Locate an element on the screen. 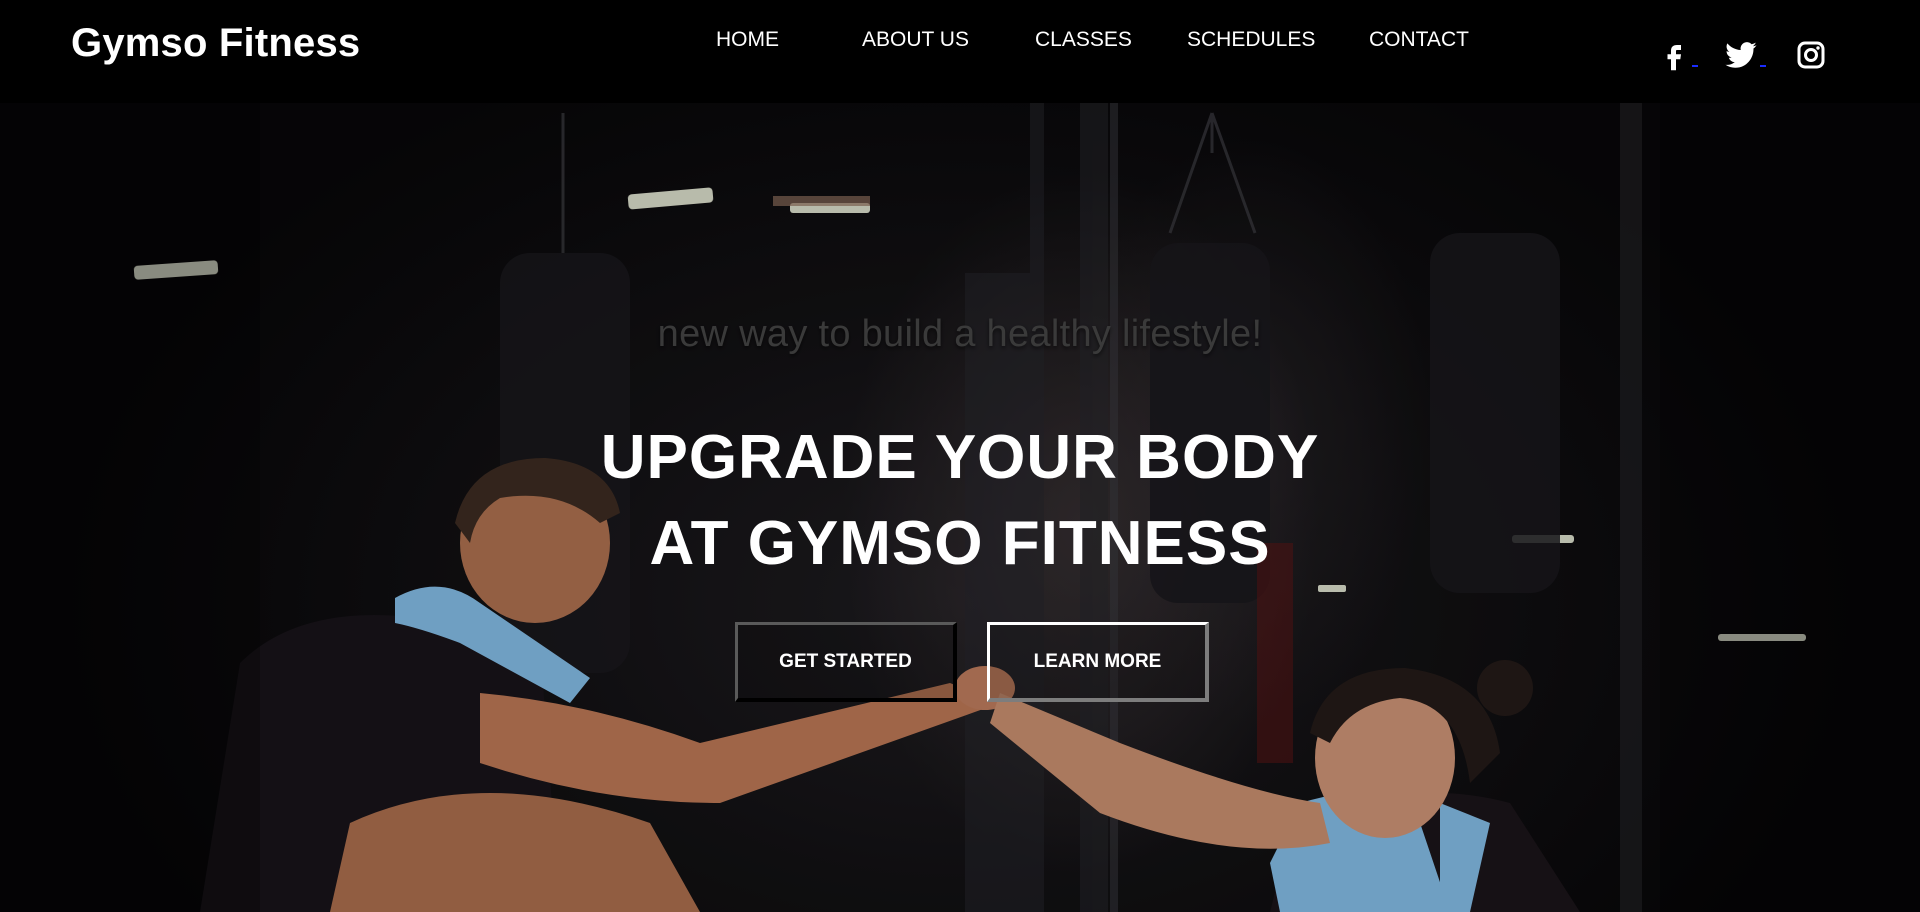  headline-line-2: AT GYMSO FITNESS is located at coordinates (960, 543).